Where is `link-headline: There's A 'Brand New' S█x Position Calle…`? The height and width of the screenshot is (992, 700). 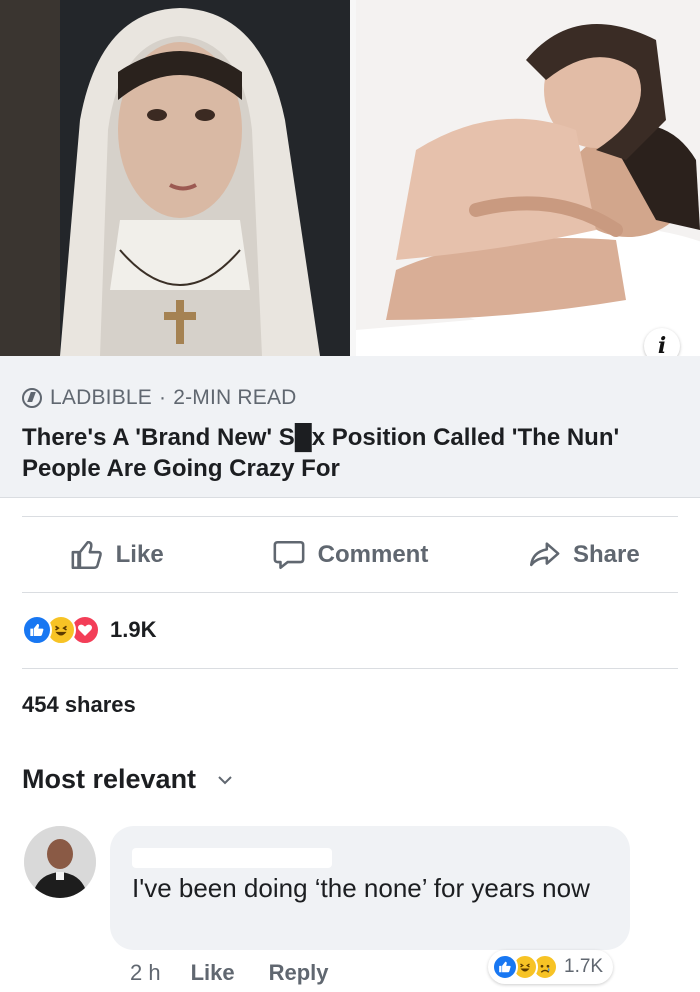
link-headline: There's A 'Brand New' S█x Position Calle… is located at coordinates (350, 453).